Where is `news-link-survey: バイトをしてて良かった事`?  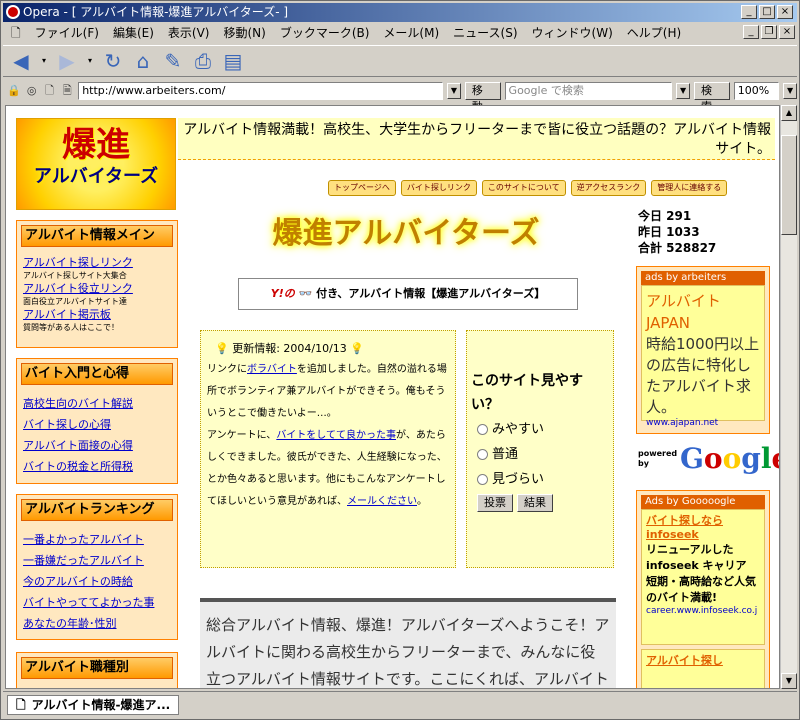 news-link-survey: バイトをしてて良かった事 is located at coordinates (336, 435).